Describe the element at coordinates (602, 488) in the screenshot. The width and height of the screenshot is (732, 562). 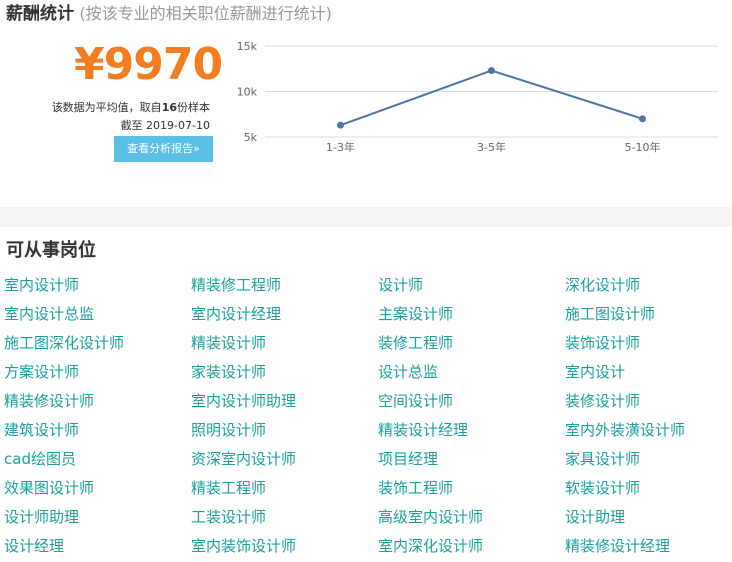
I see `job-link: 软装设计师` at that location.